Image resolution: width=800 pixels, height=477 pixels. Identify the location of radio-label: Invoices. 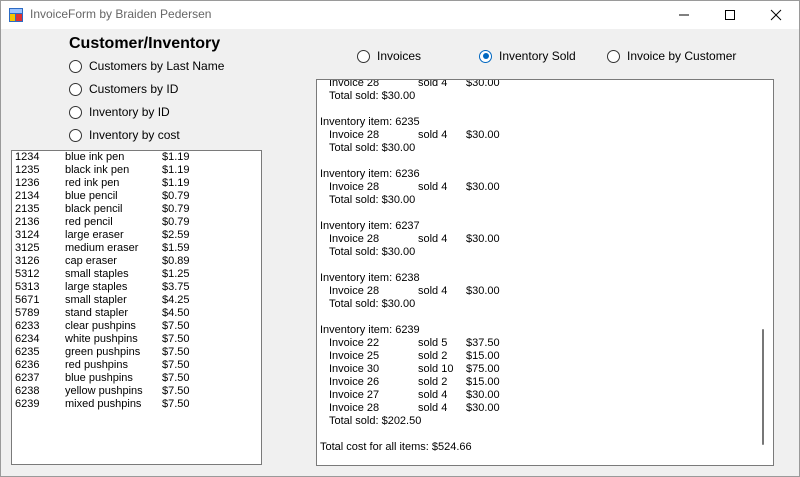
(399, 56).